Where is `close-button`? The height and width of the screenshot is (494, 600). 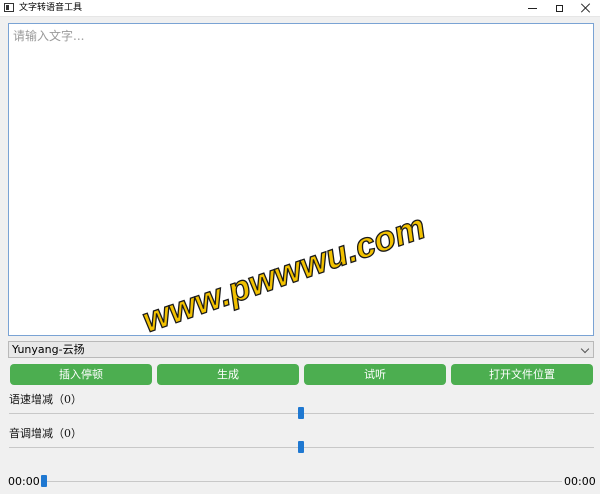 close-button is located at coordinates (586, 8).